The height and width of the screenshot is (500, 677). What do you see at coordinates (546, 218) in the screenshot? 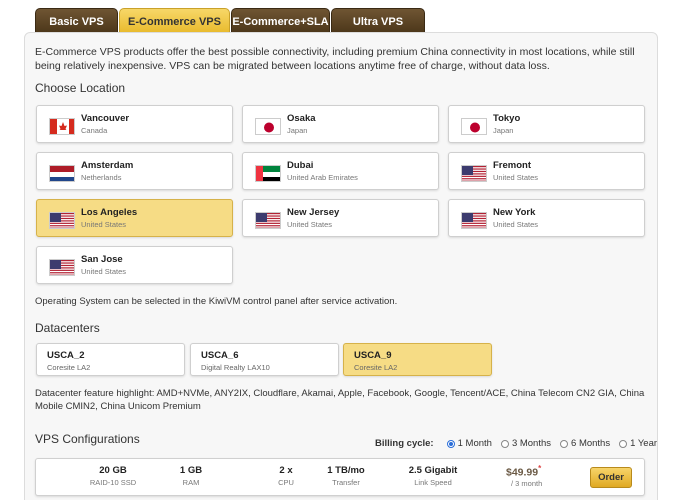
I see `location-new-york: New York United States` at bounding box center [546, 218].